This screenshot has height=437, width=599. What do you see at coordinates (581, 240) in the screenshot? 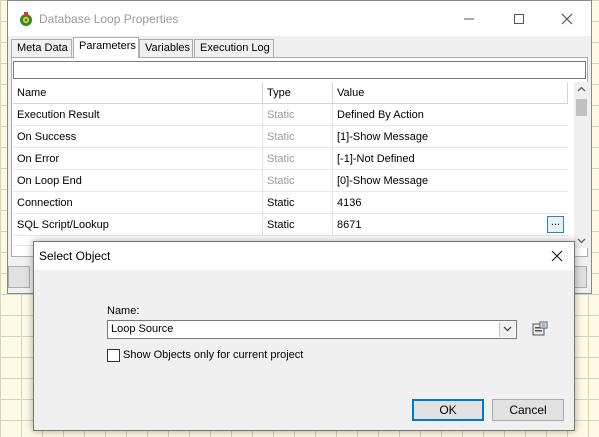
I see `scroll-down-icon` at bounding box center [581, 240].